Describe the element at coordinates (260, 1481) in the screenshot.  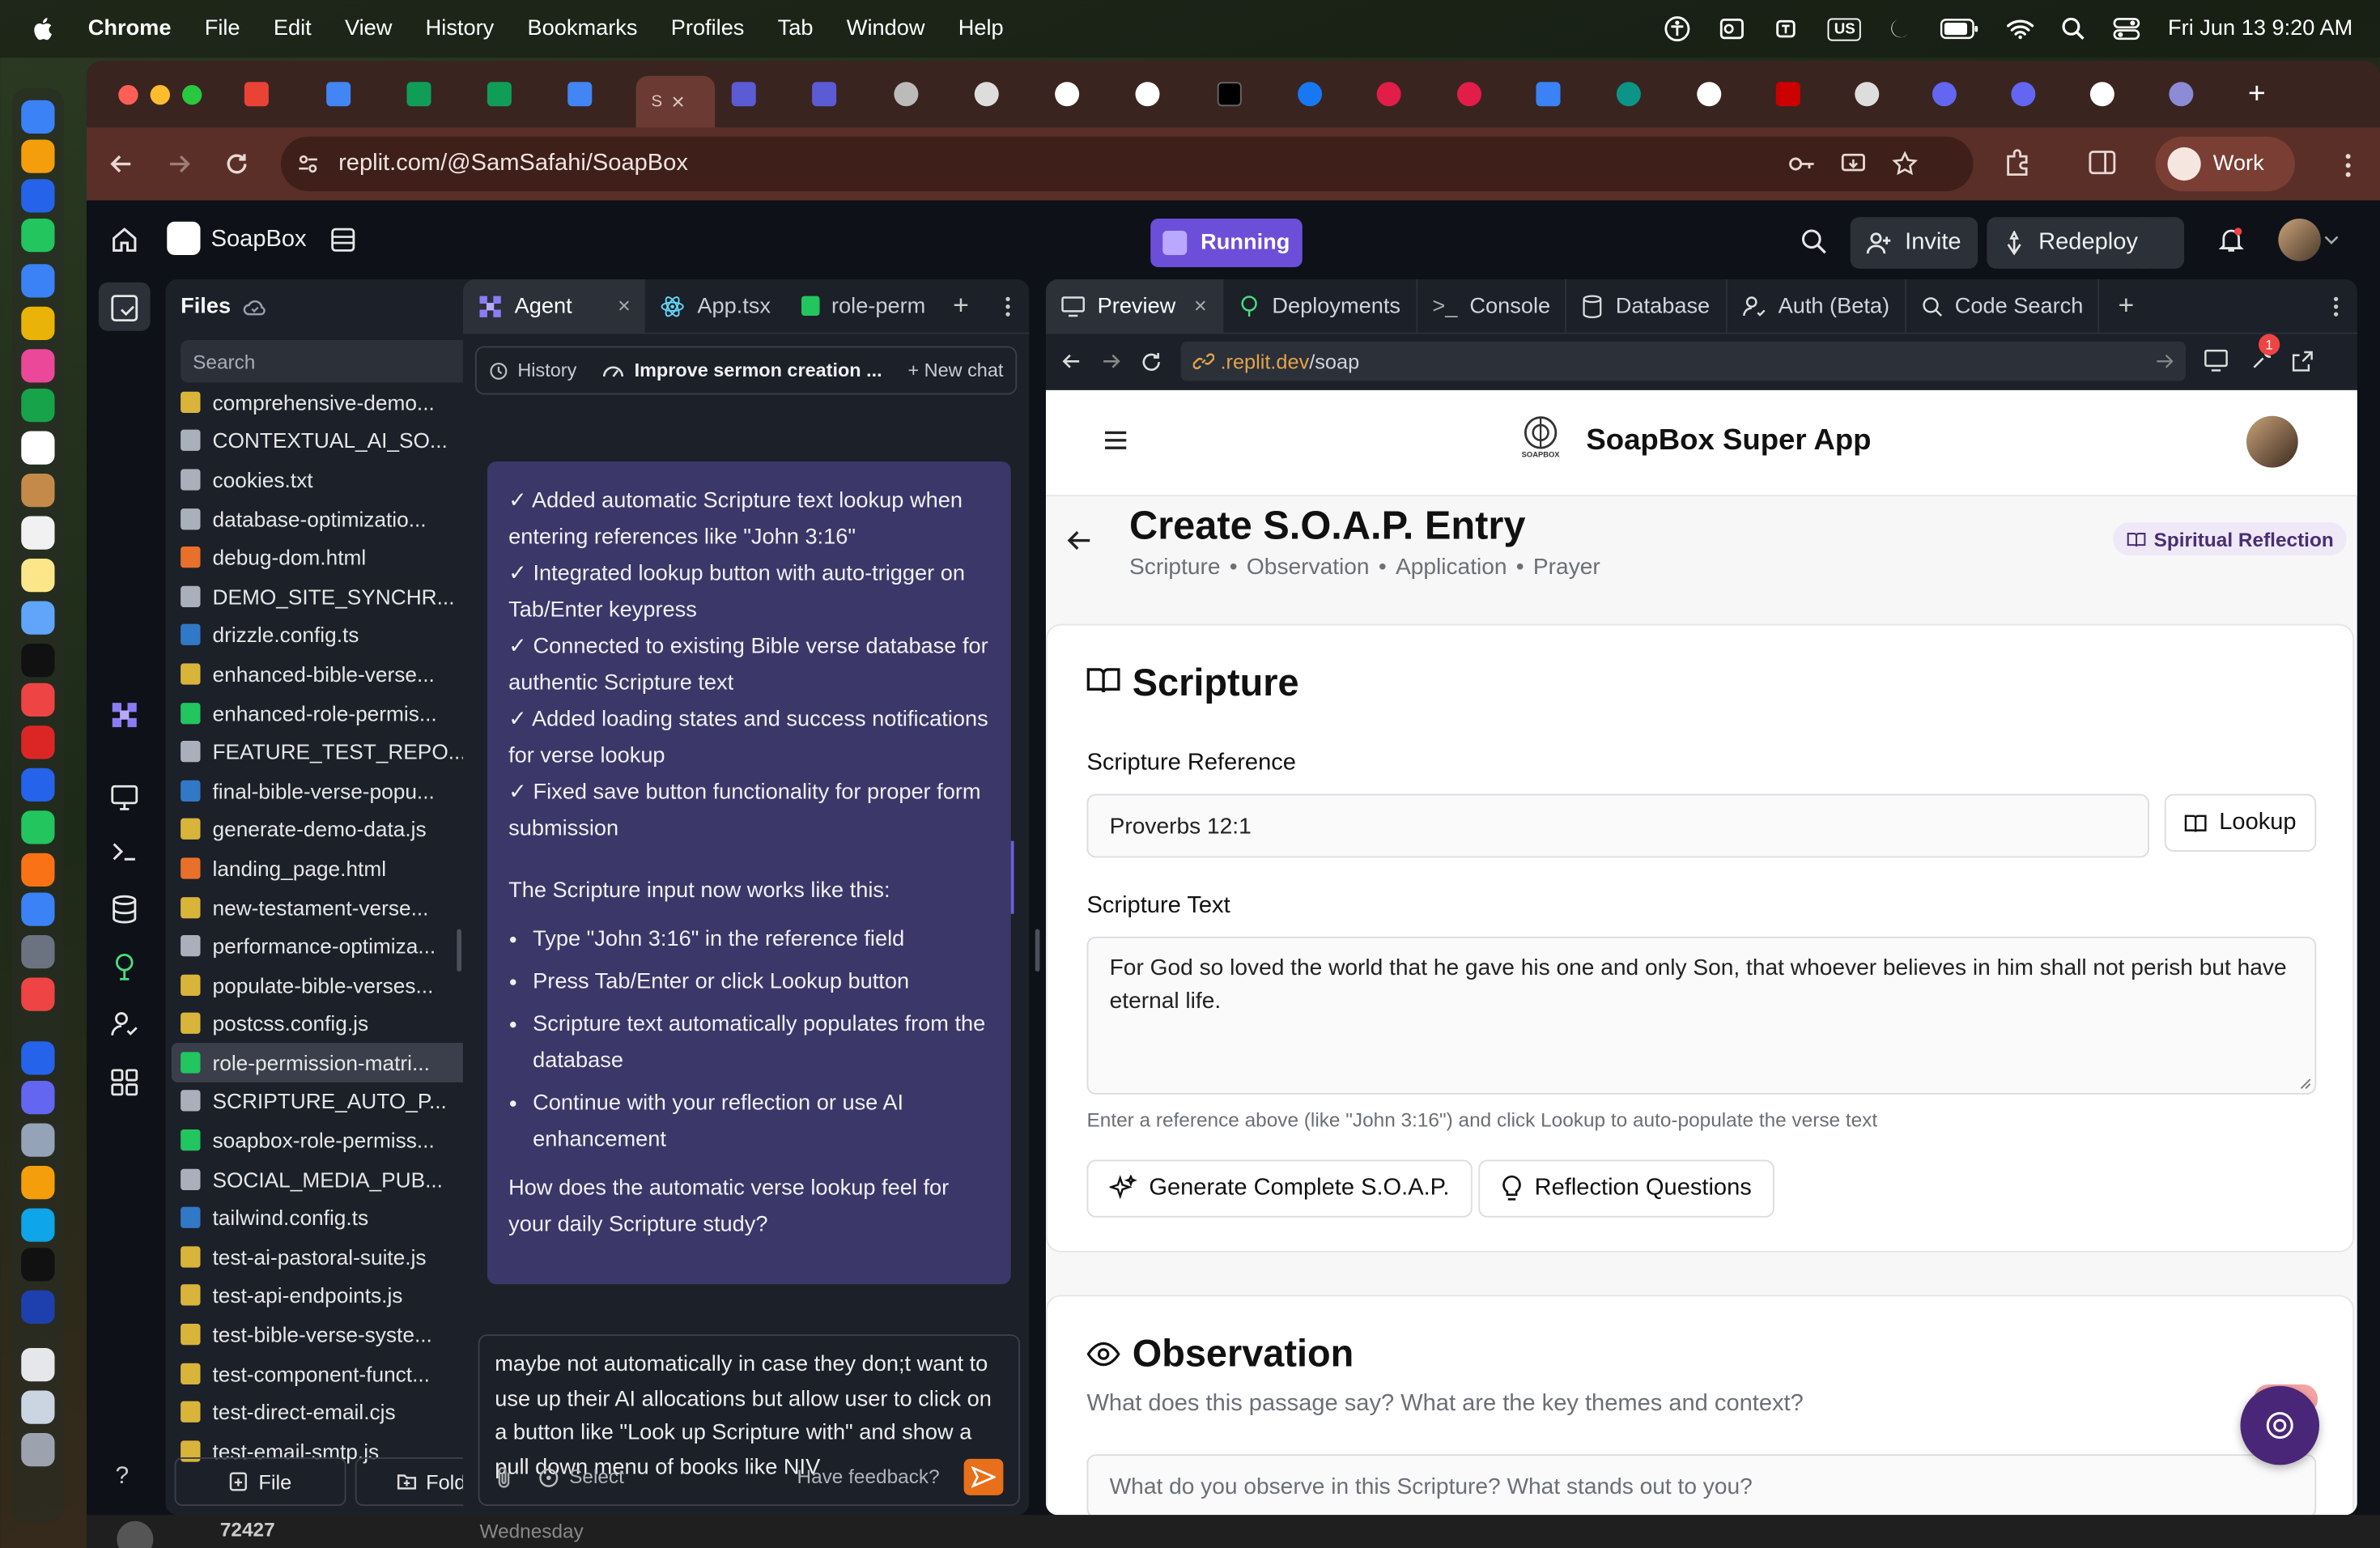
I see `new-file-button: File` at that location.